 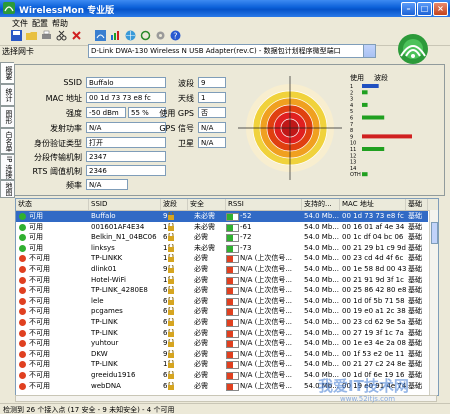 What do you see at coordinates (207, 204) in the screenshot?
I see `col-security: 安全` at bounding box center [207, 204].